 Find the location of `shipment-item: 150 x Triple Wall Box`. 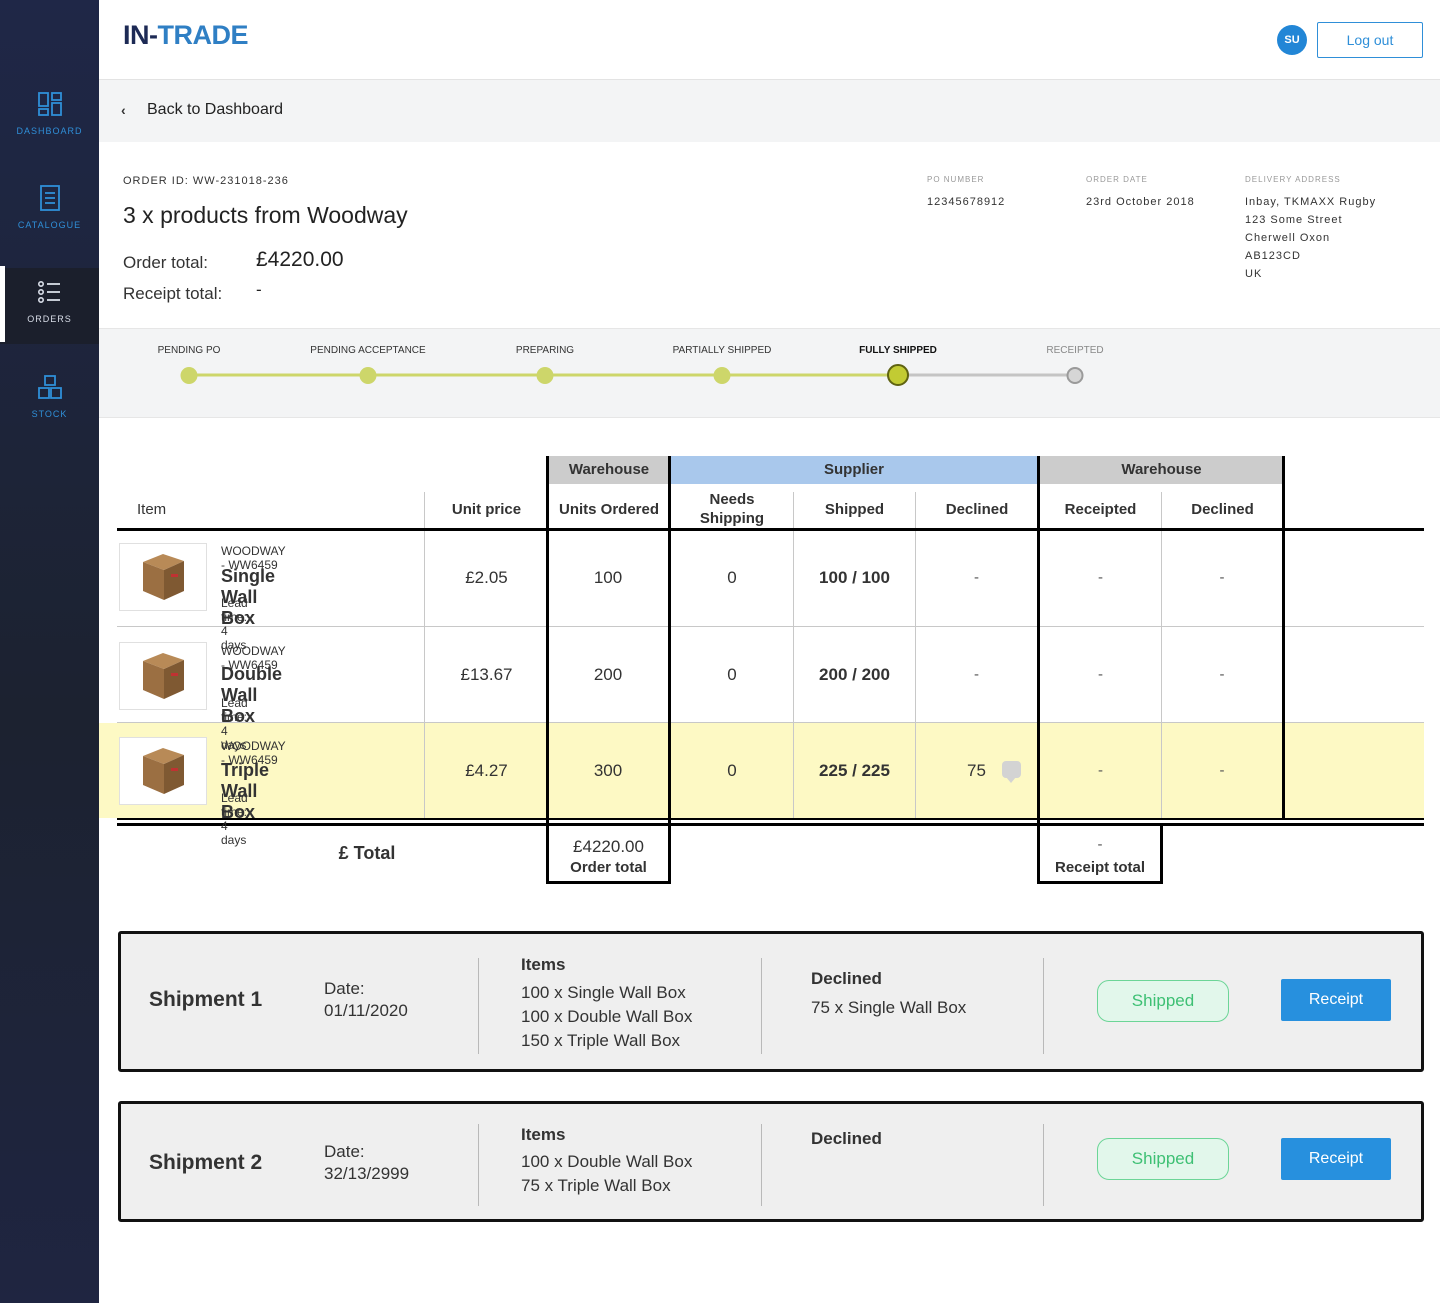

shipment-item: 150 x Triple Wall Box is located at coordinates (601, 1040).